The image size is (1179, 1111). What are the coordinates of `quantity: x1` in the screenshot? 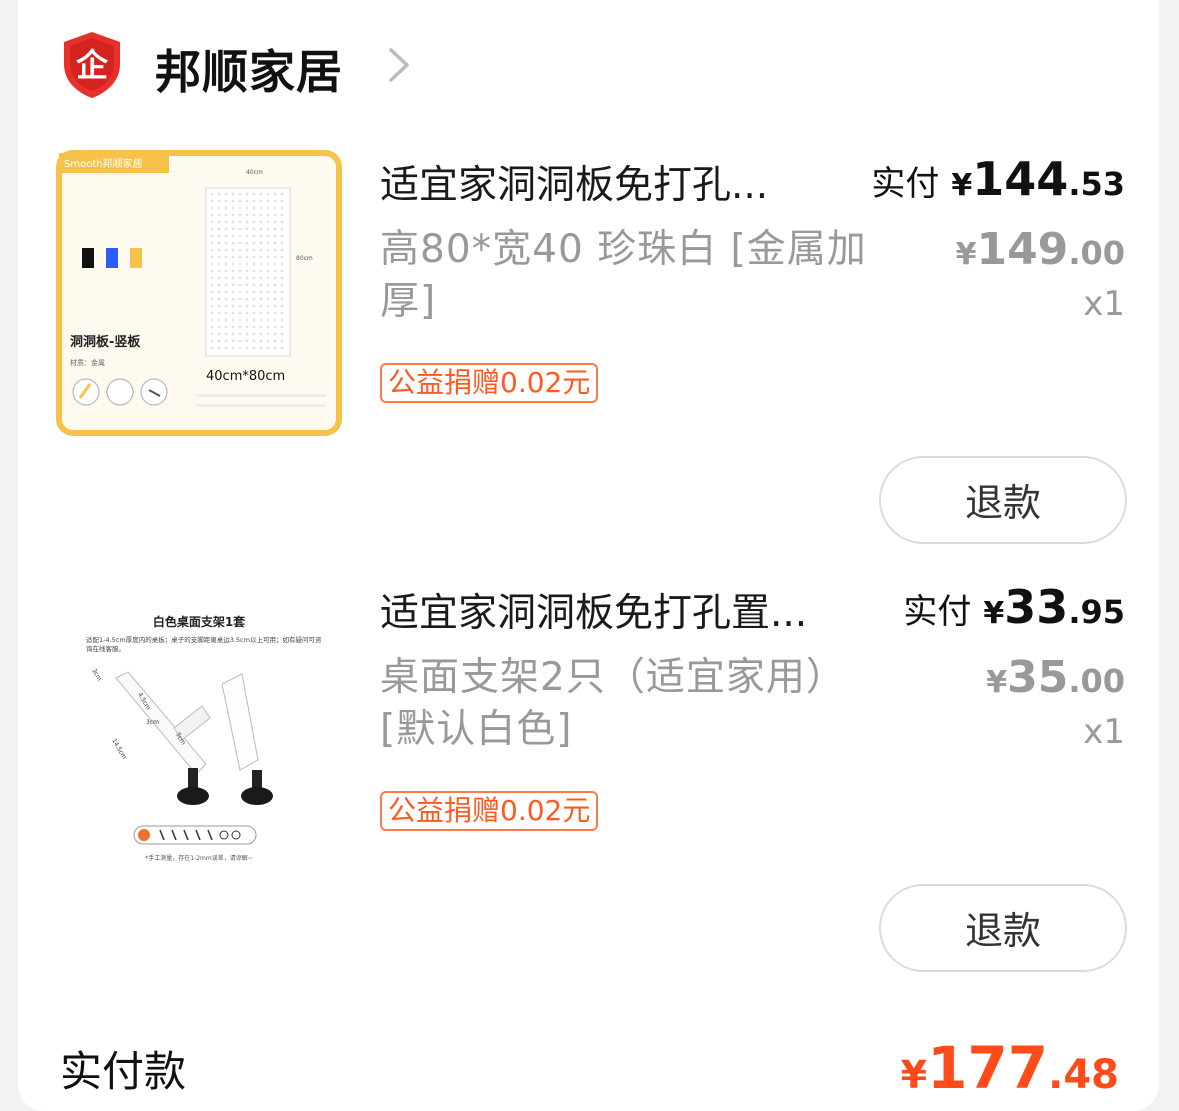 It's located at (1104, 732).